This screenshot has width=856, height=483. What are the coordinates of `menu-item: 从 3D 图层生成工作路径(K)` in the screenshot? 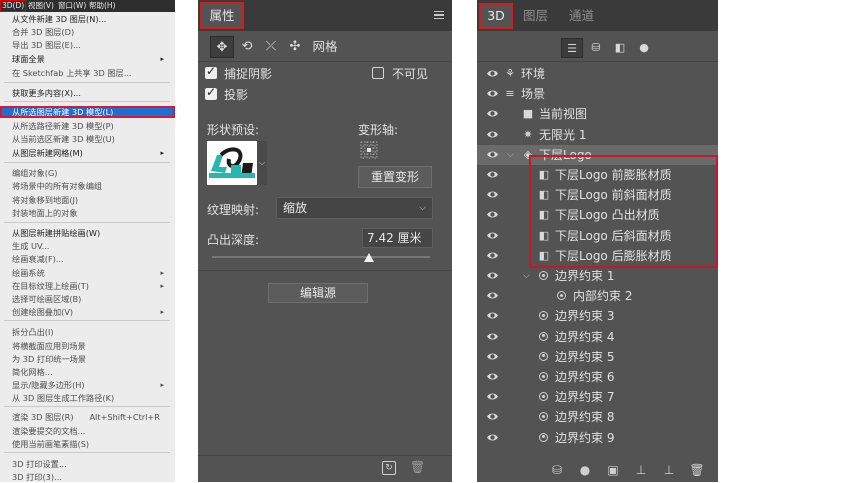 It's located at (91, 398).